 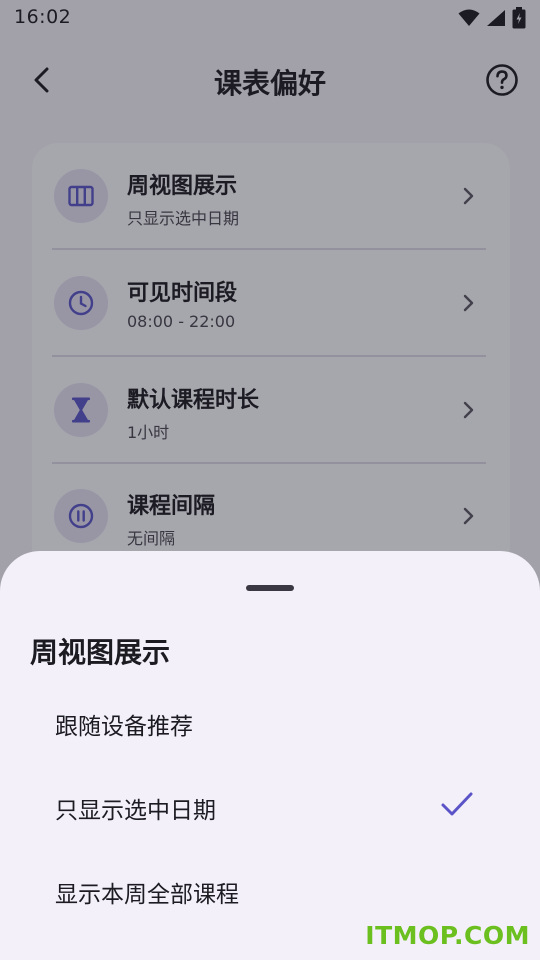 I want to click on option-selected-date-only: 只显示选中日期, so click(x=270, y=806).